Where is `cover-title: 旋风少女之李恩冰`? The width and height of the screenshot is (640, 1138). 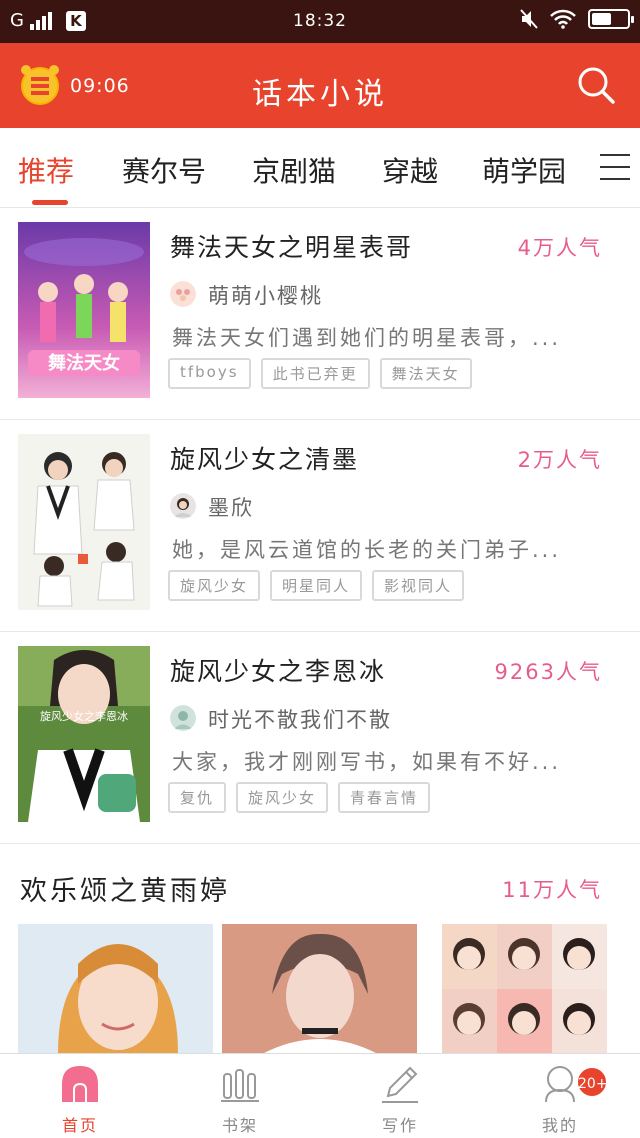 cover-title: 旋风少女之李恩冰 is located at coordinates (84, 716).